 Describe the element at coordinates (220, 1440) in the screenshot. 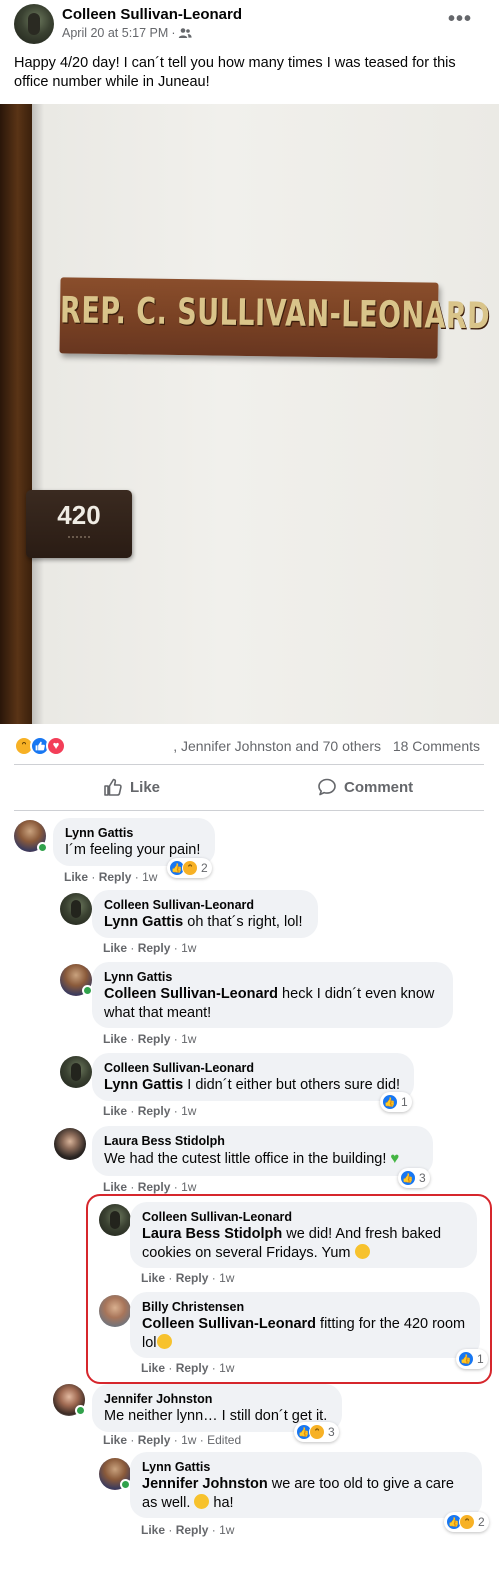

I see `comment-edited-label: · Edited` at that location.